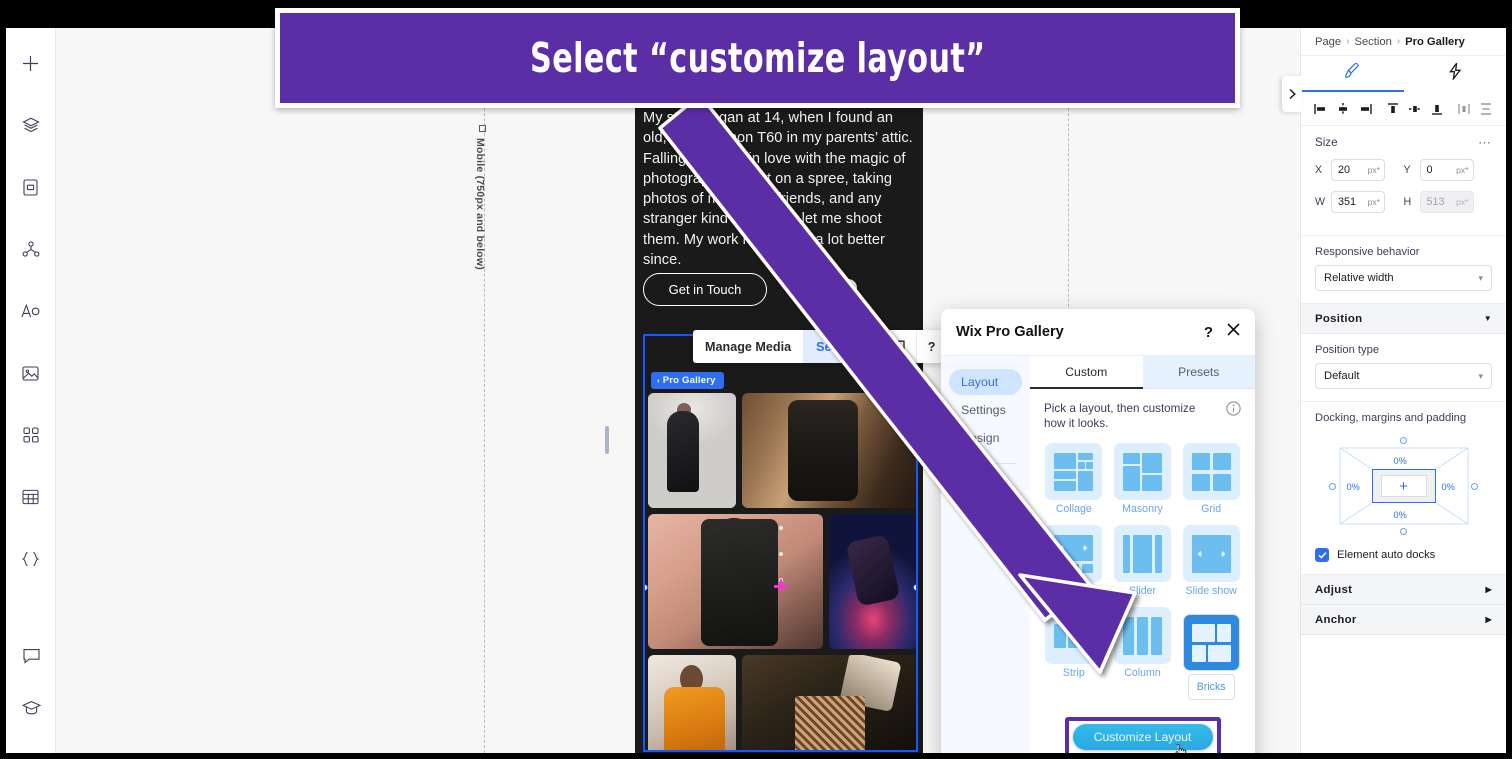 This screenshot has width=1512, height=759. What do you see at coordinates (1486, 109) in the screenshot?
I see `distribute-v-icon` at bounding box center [1486, 109].